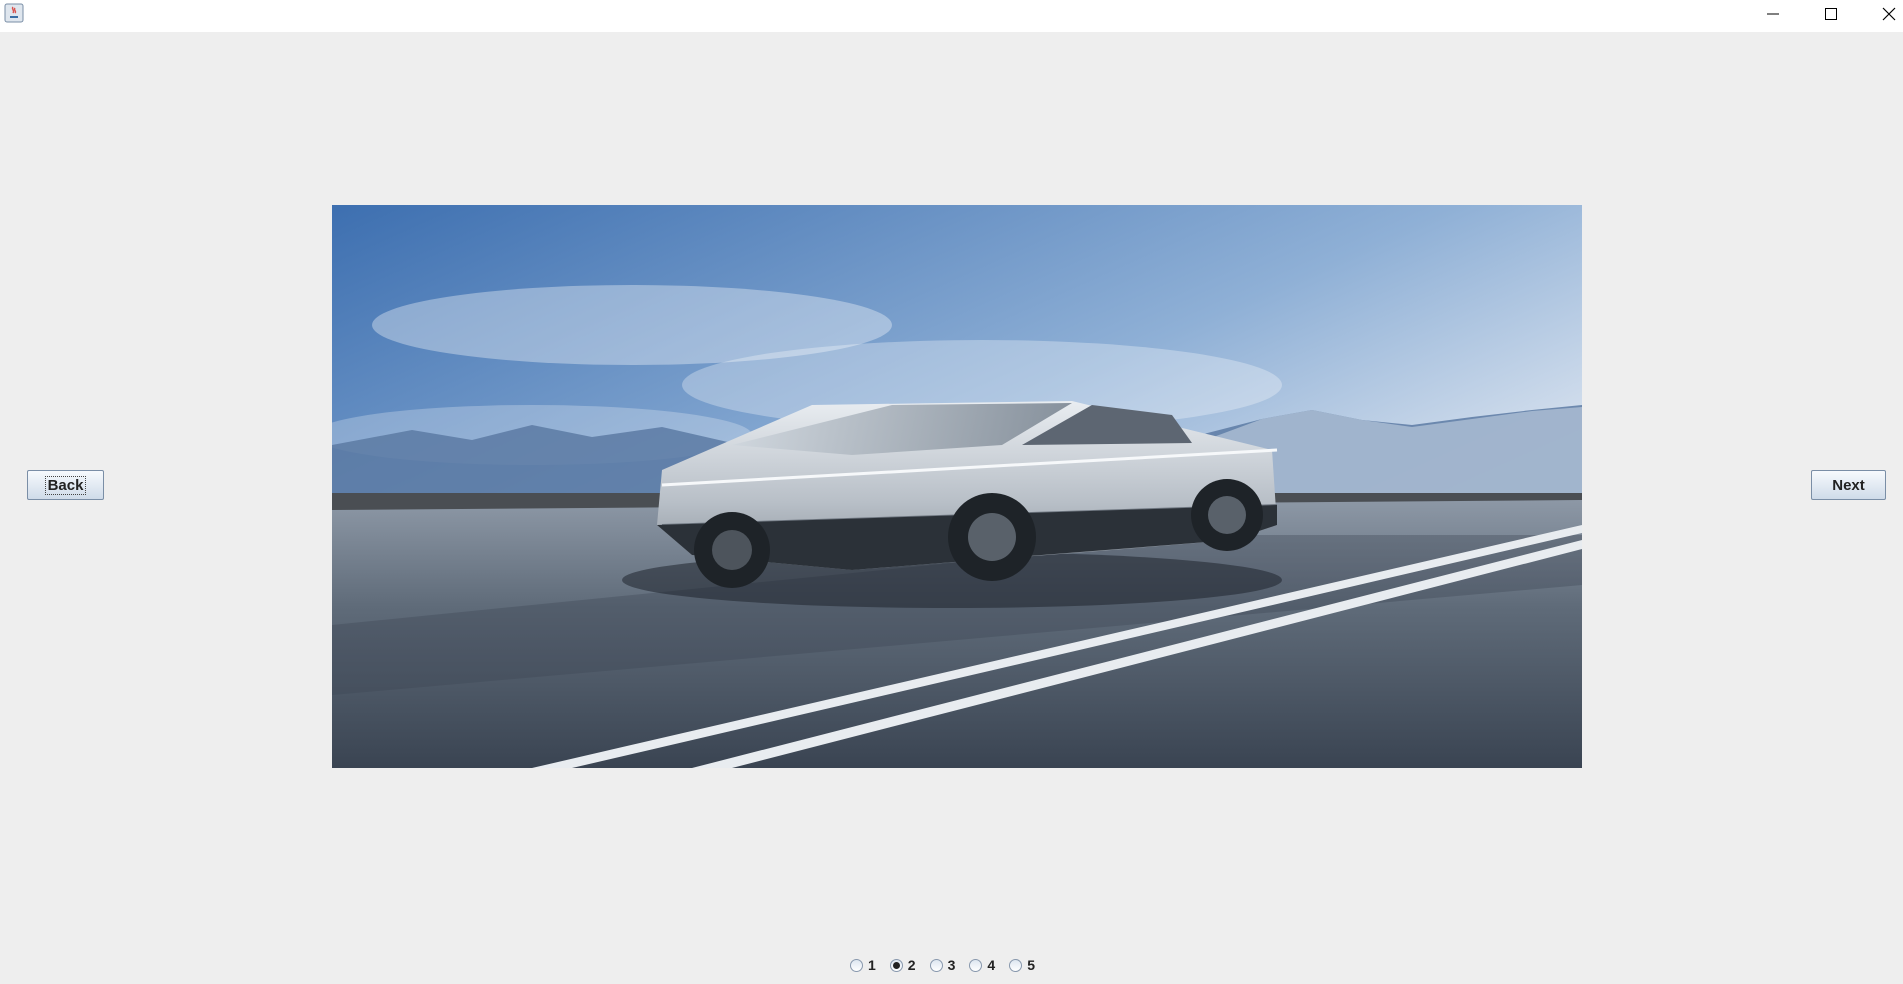 Image resolution: width=1903 pixels, height=984 pixels. I want to click on radio-checked-icon, so click(896, 965).